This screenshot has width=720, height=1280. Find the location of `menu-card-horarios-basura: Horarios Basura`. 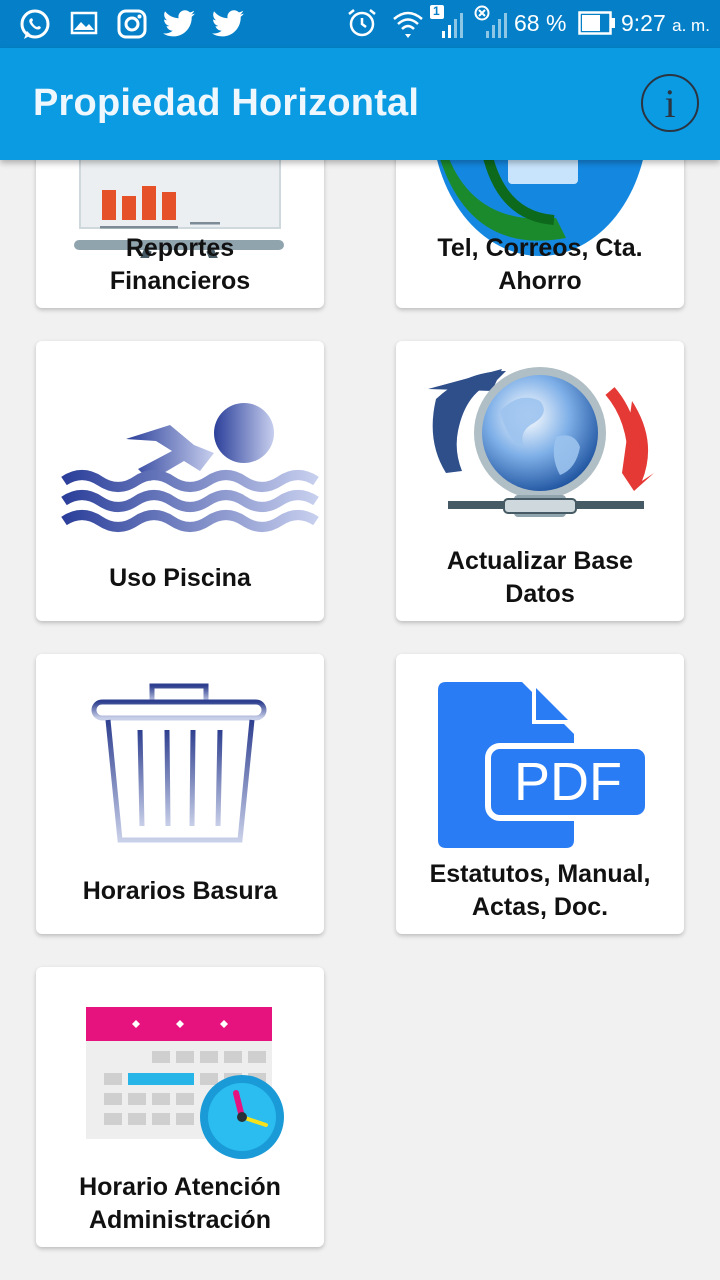

menu-card-horarios-basura: Horarios Basura is located at coordinates (180, 794).